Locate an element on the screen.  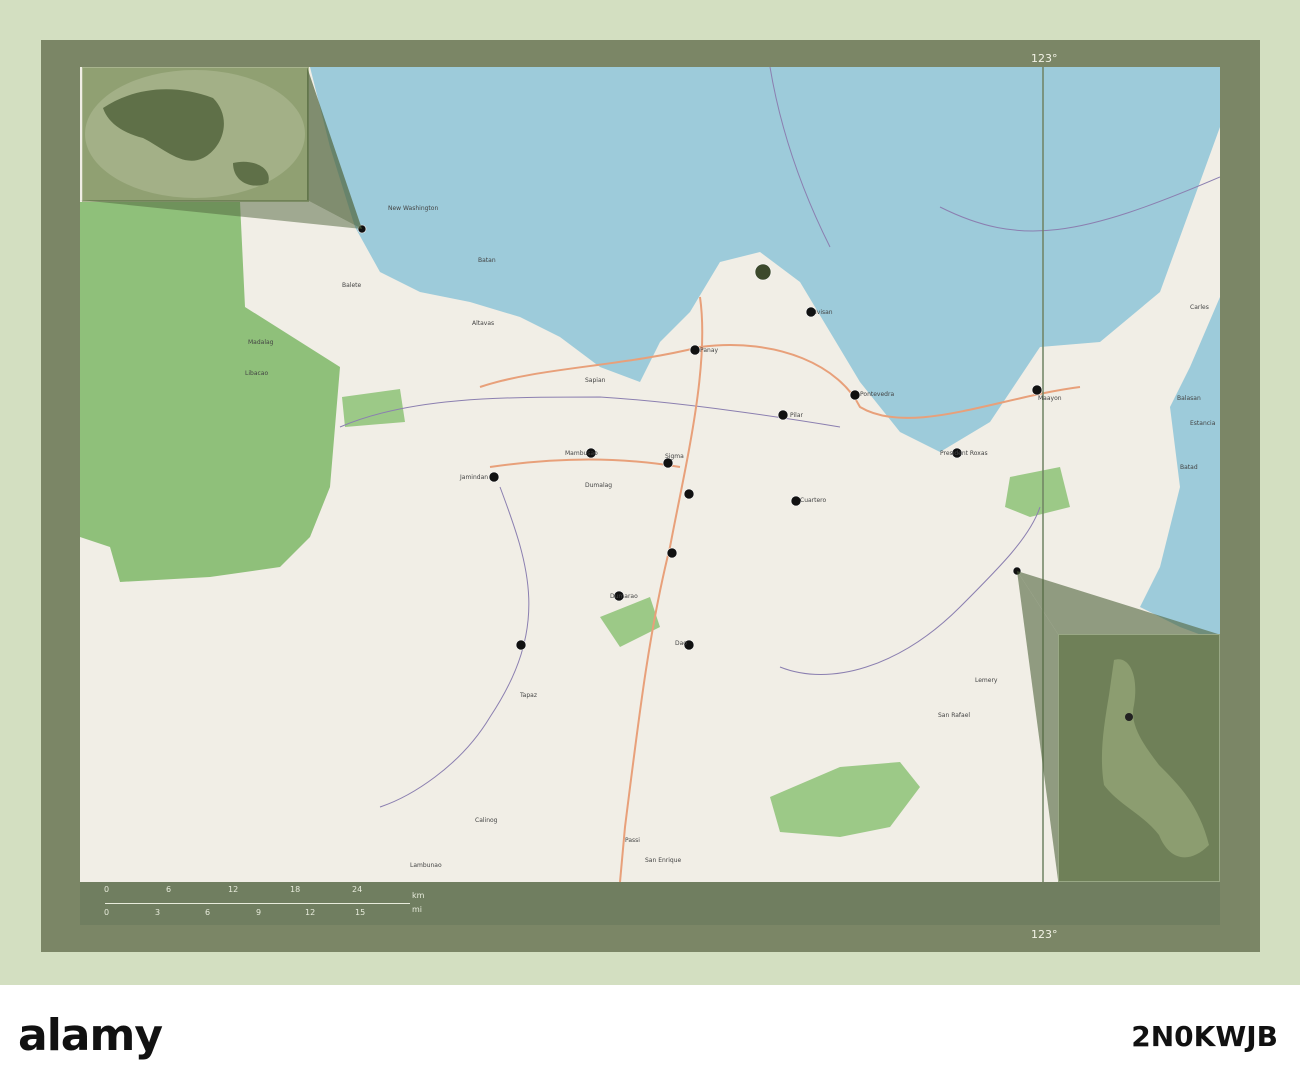
scale-km-label: 24 is located at coordinates (357, 889).